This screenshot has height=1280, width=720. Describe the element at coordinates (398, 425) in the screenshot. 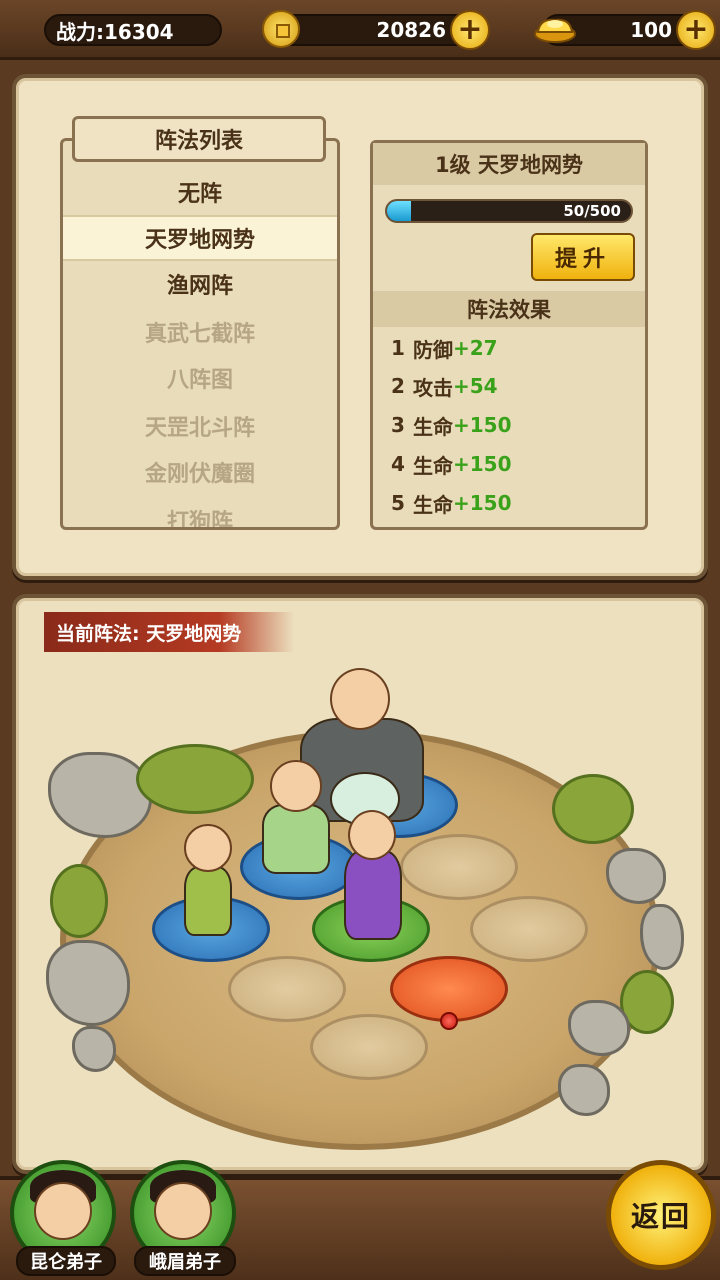

I see `effect-index: 3` at that location.